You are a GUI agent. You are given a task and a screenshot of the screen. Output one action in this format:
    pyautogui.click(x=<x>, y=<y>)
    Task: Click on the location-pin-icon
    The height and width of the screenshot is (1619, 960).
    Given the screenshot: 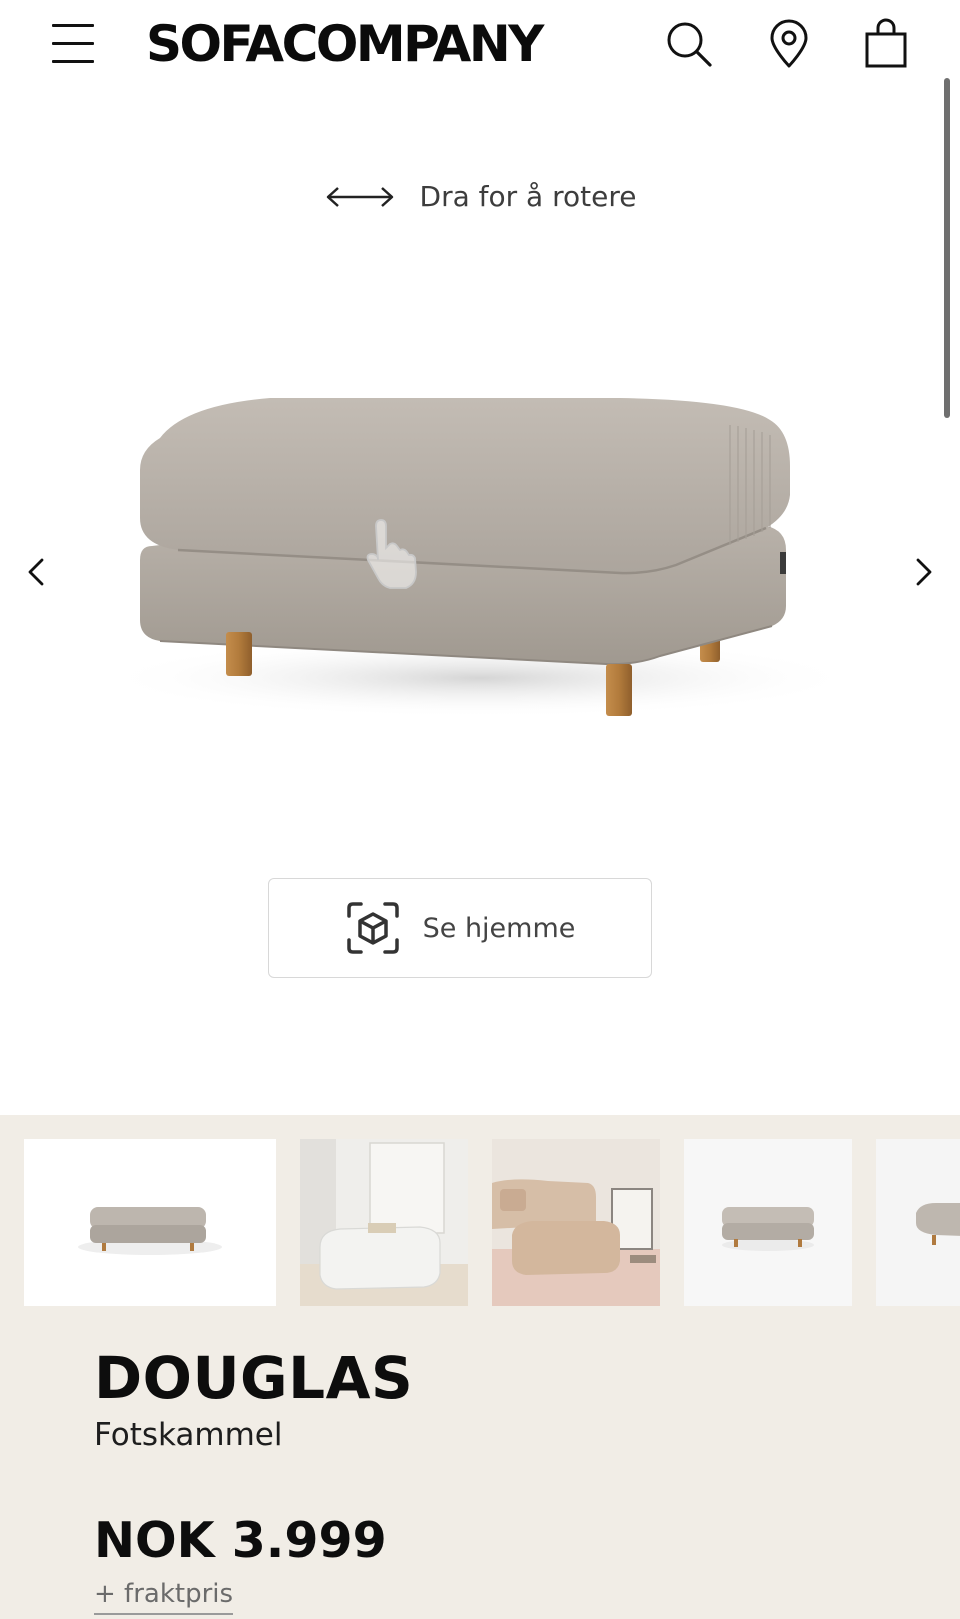 What is the action you would take?
    pyautogui.click(x=789, y=44)
    